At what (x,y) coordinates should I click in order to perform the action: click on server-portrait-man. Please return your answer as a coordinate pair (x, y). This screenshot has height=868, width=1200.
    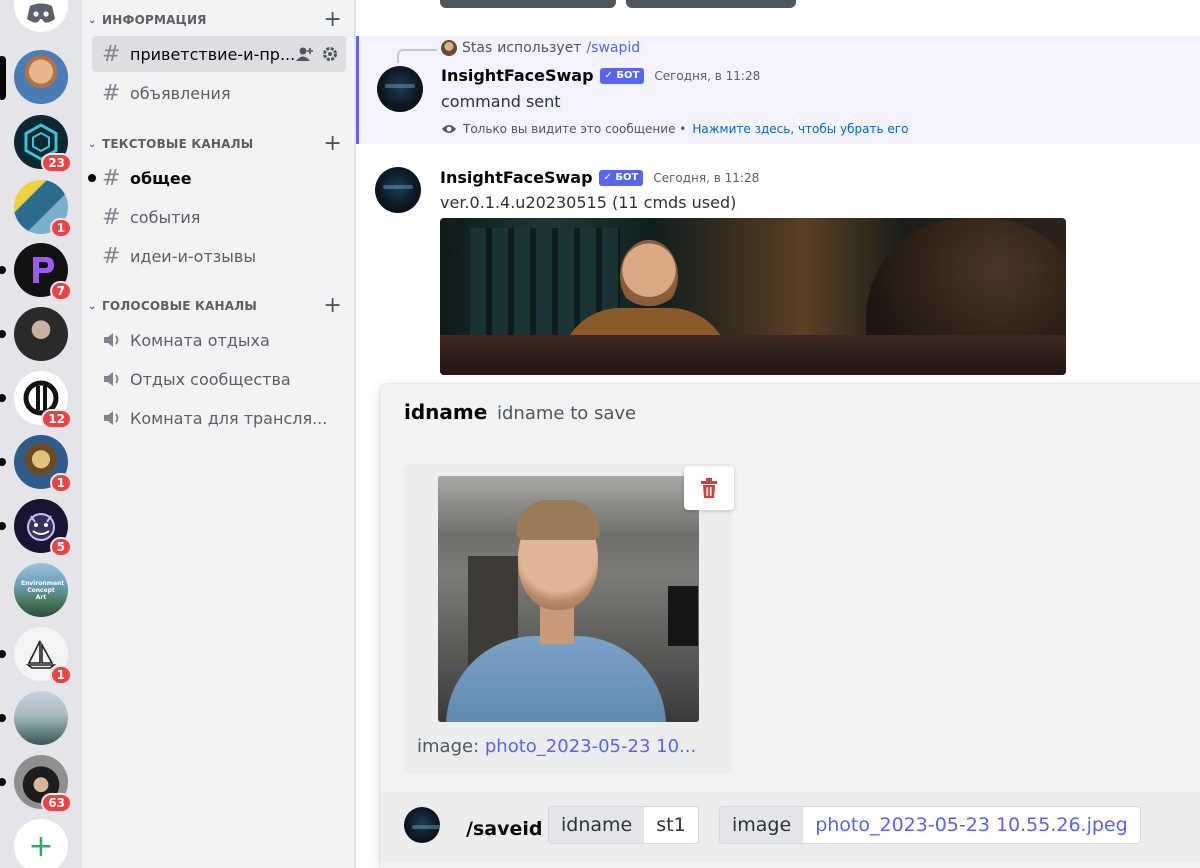
    Looking at the image, I should click on (41, 77).